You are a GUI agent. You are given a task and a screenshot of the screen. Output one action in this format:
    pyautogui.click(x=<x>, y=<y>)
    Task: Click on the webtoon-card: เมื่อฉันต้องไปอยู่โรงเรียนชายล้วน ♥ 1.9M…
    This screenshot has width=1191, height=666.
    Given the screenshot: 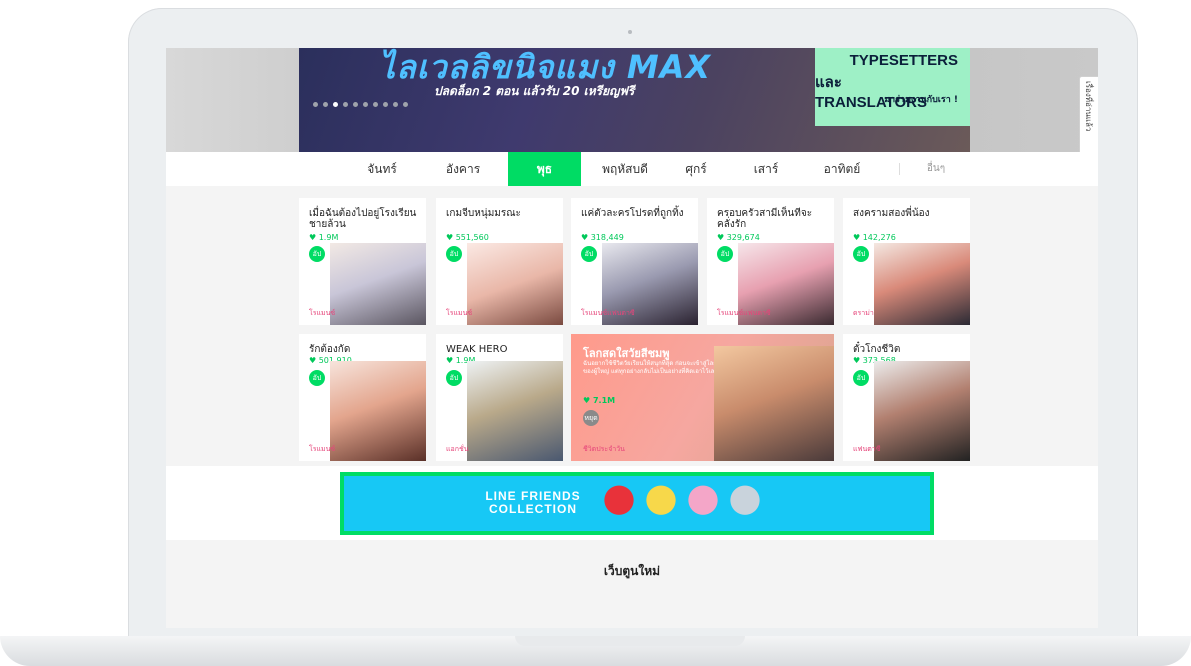 What is the action you would take?
    pyautogui.click(x=362, y=261)
    